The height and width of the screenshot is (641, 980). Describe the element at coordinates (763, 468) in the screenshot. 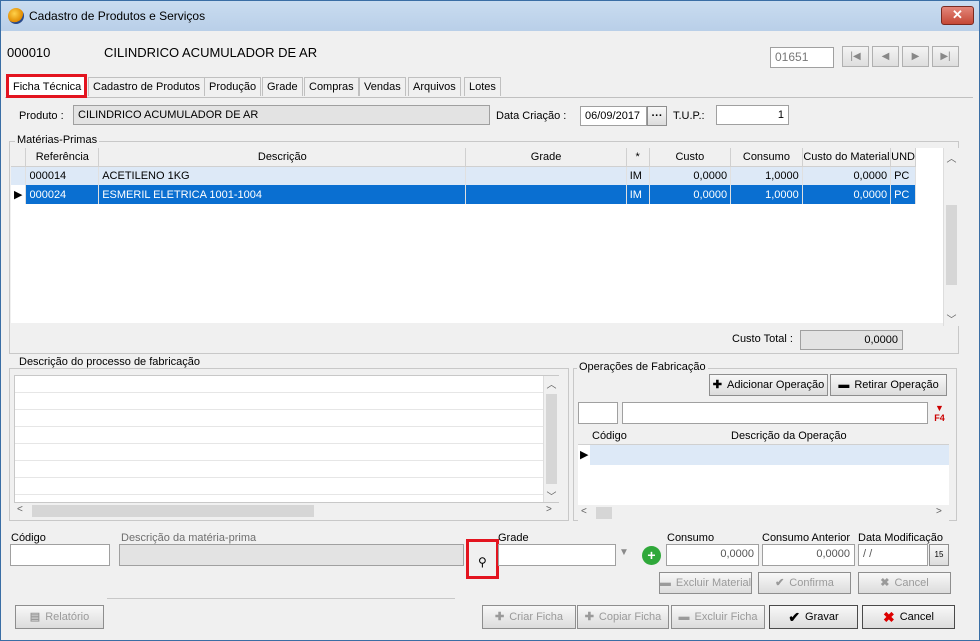

I see `operacoes-grid: Código Descrição da Operação ▶` at that location.